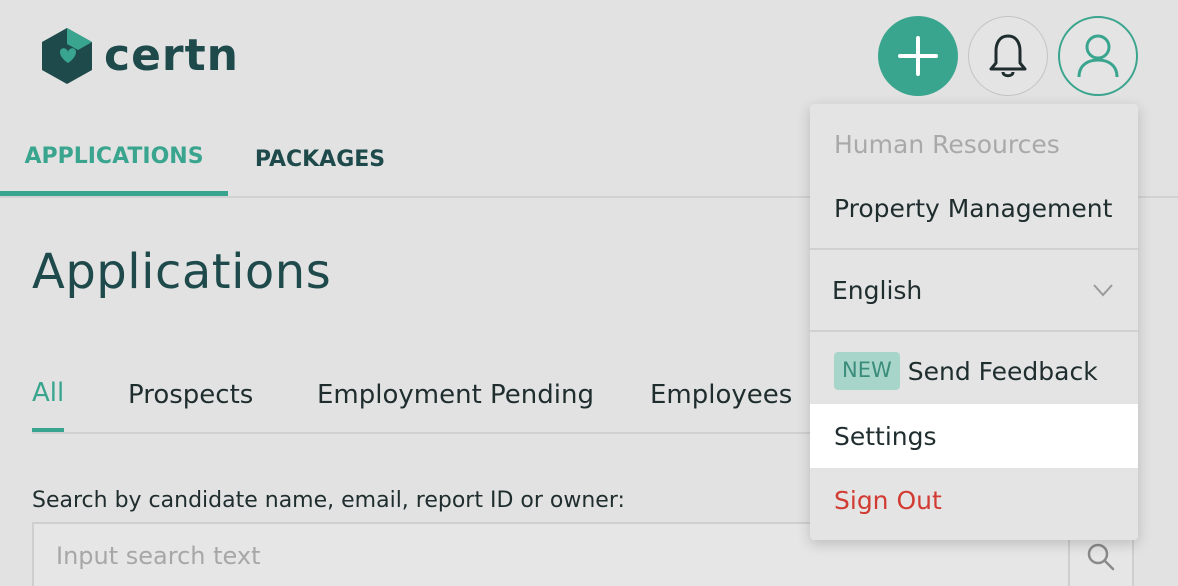  What do you see at coordinates (114, 159) in the screenshot?
I see `tab-applications: APPLICATIONS` at bounding box center [114, 159].